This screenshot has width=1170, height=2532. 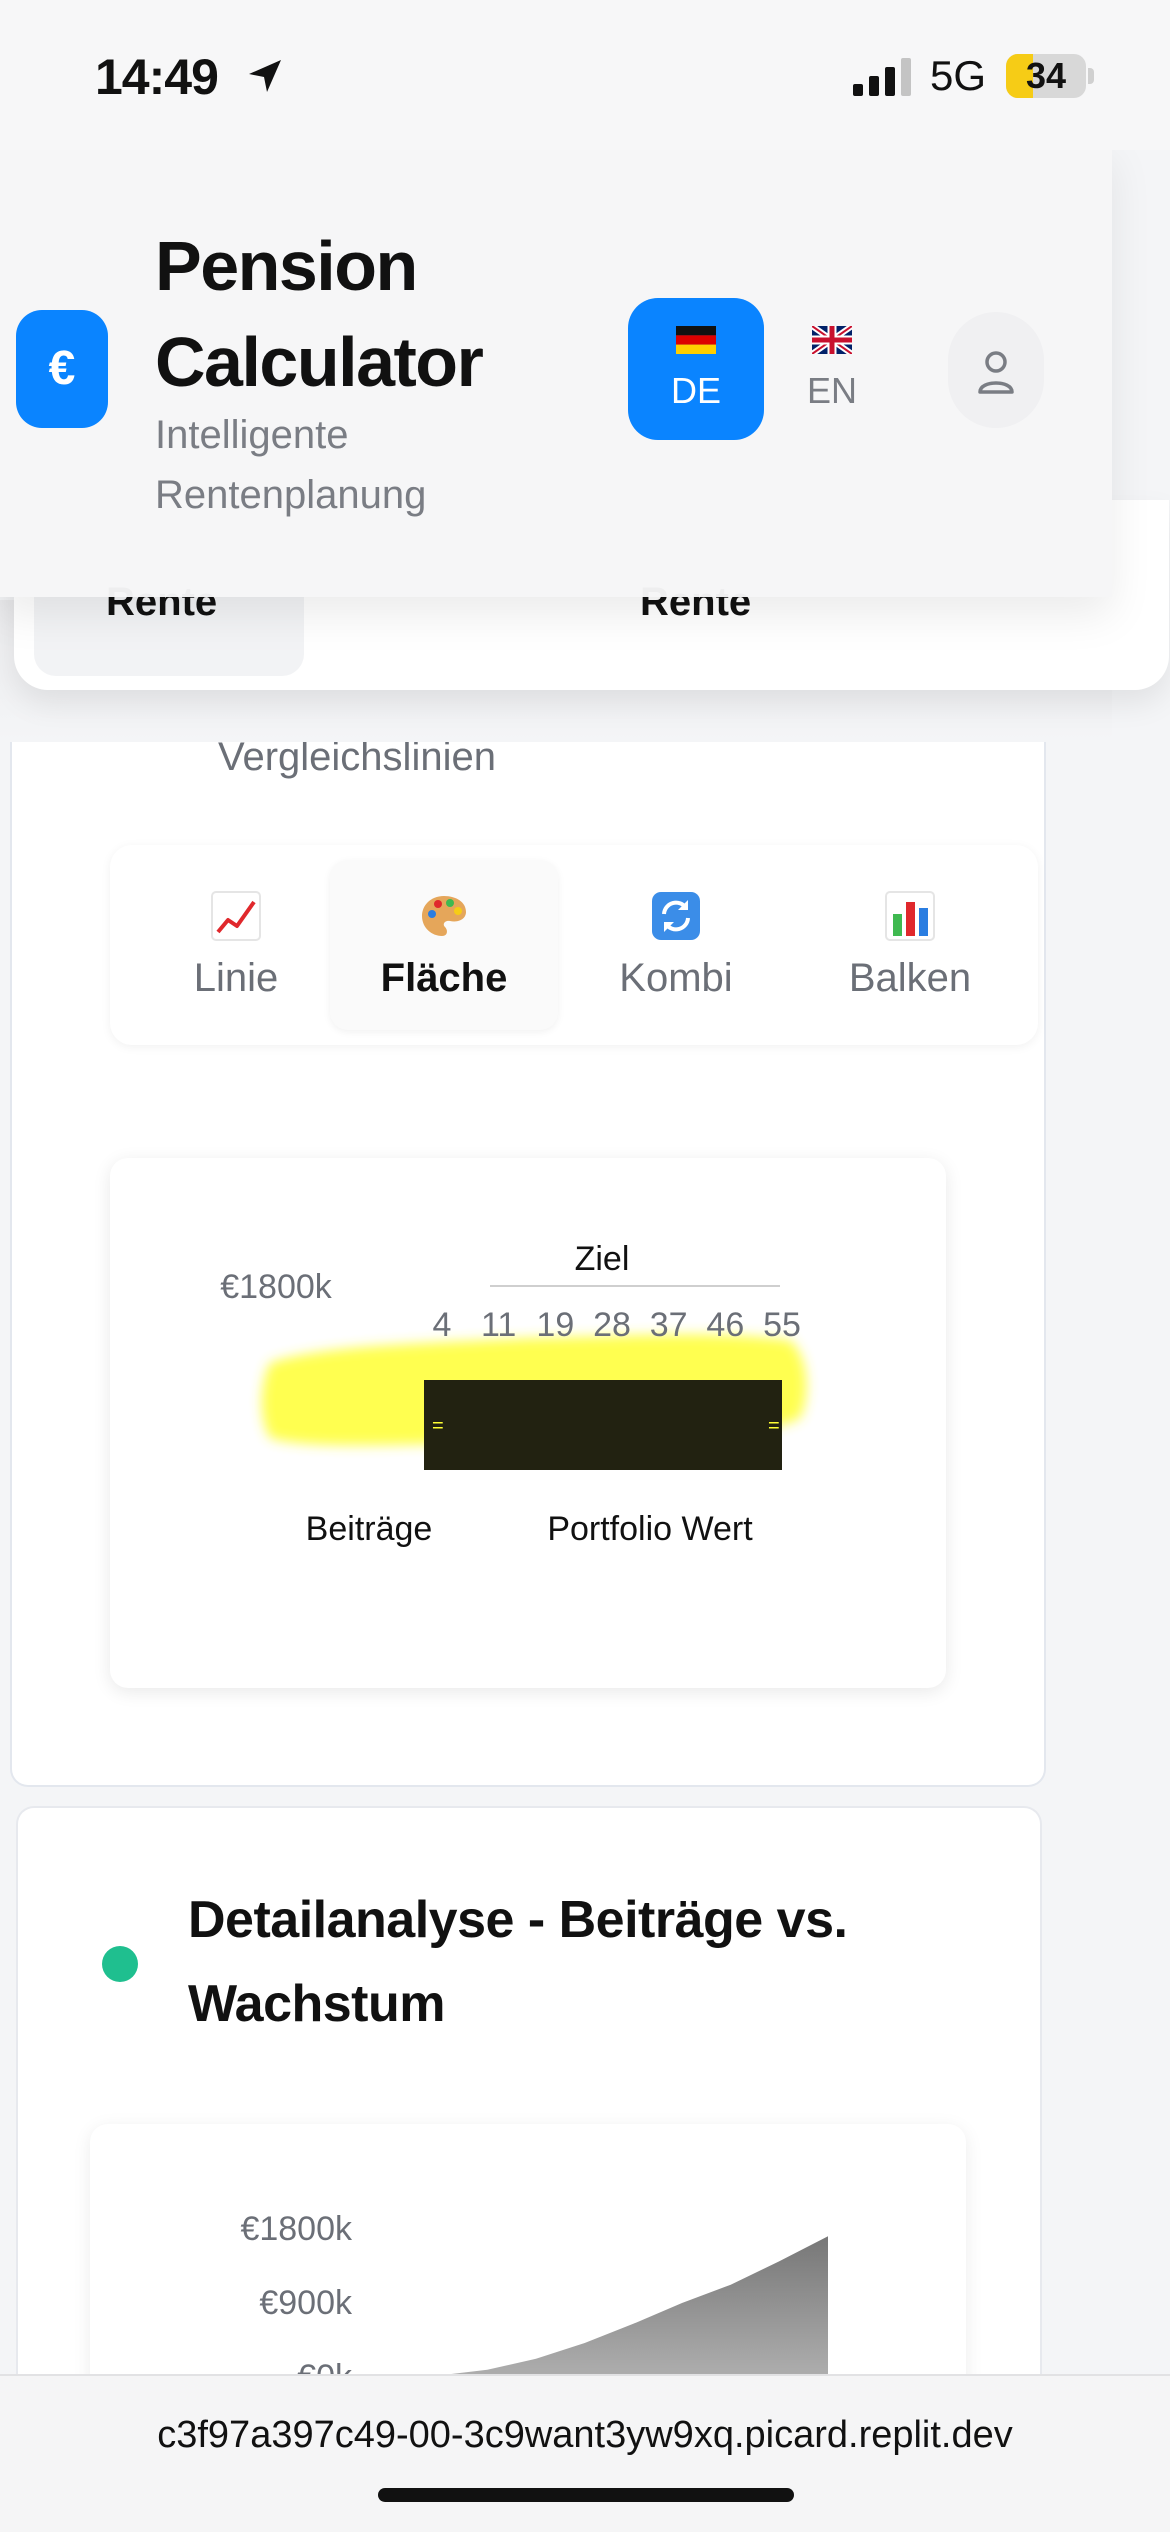 What do you see at coordinates (882, 77) in the screenshot?
I see `cellular-signal-icon` at bounding box center [882, 77].